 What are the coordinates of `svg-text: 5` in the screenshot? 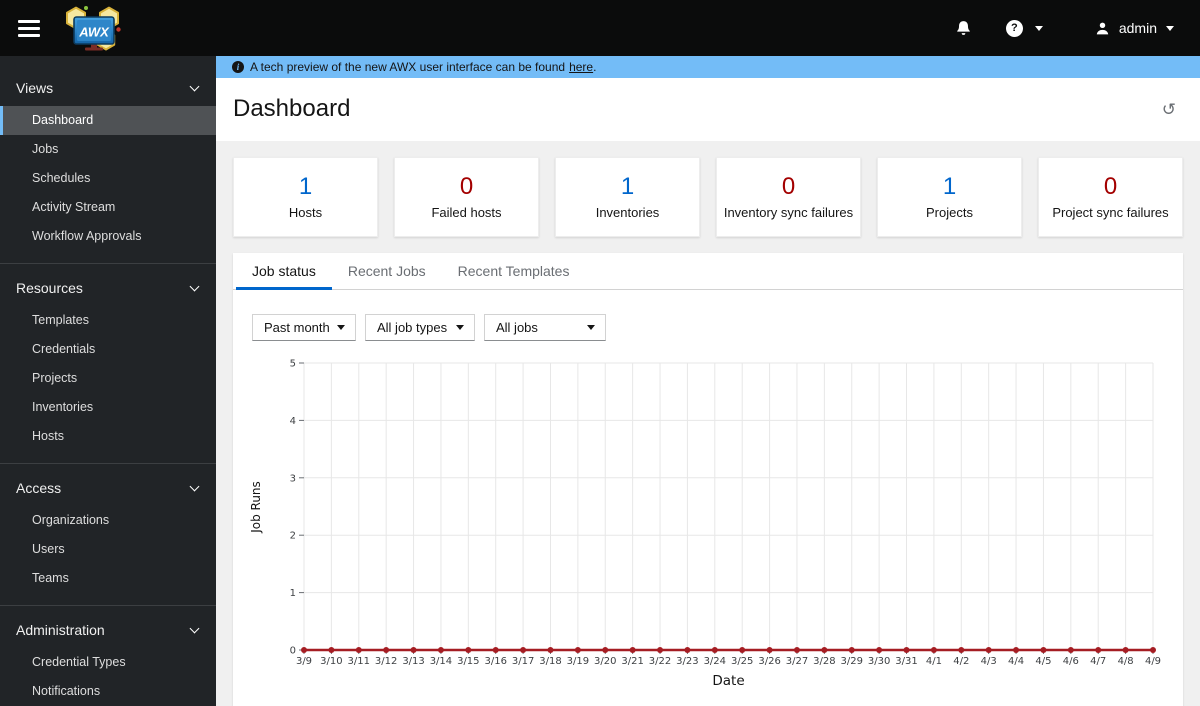 It's located at (293, 364).